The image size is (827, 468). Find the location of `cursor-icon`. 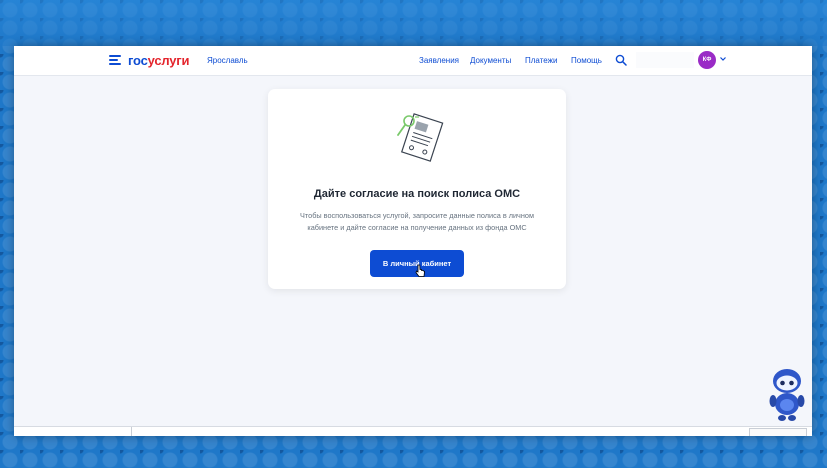

cursor-icon is located at coordinates (420, 270).